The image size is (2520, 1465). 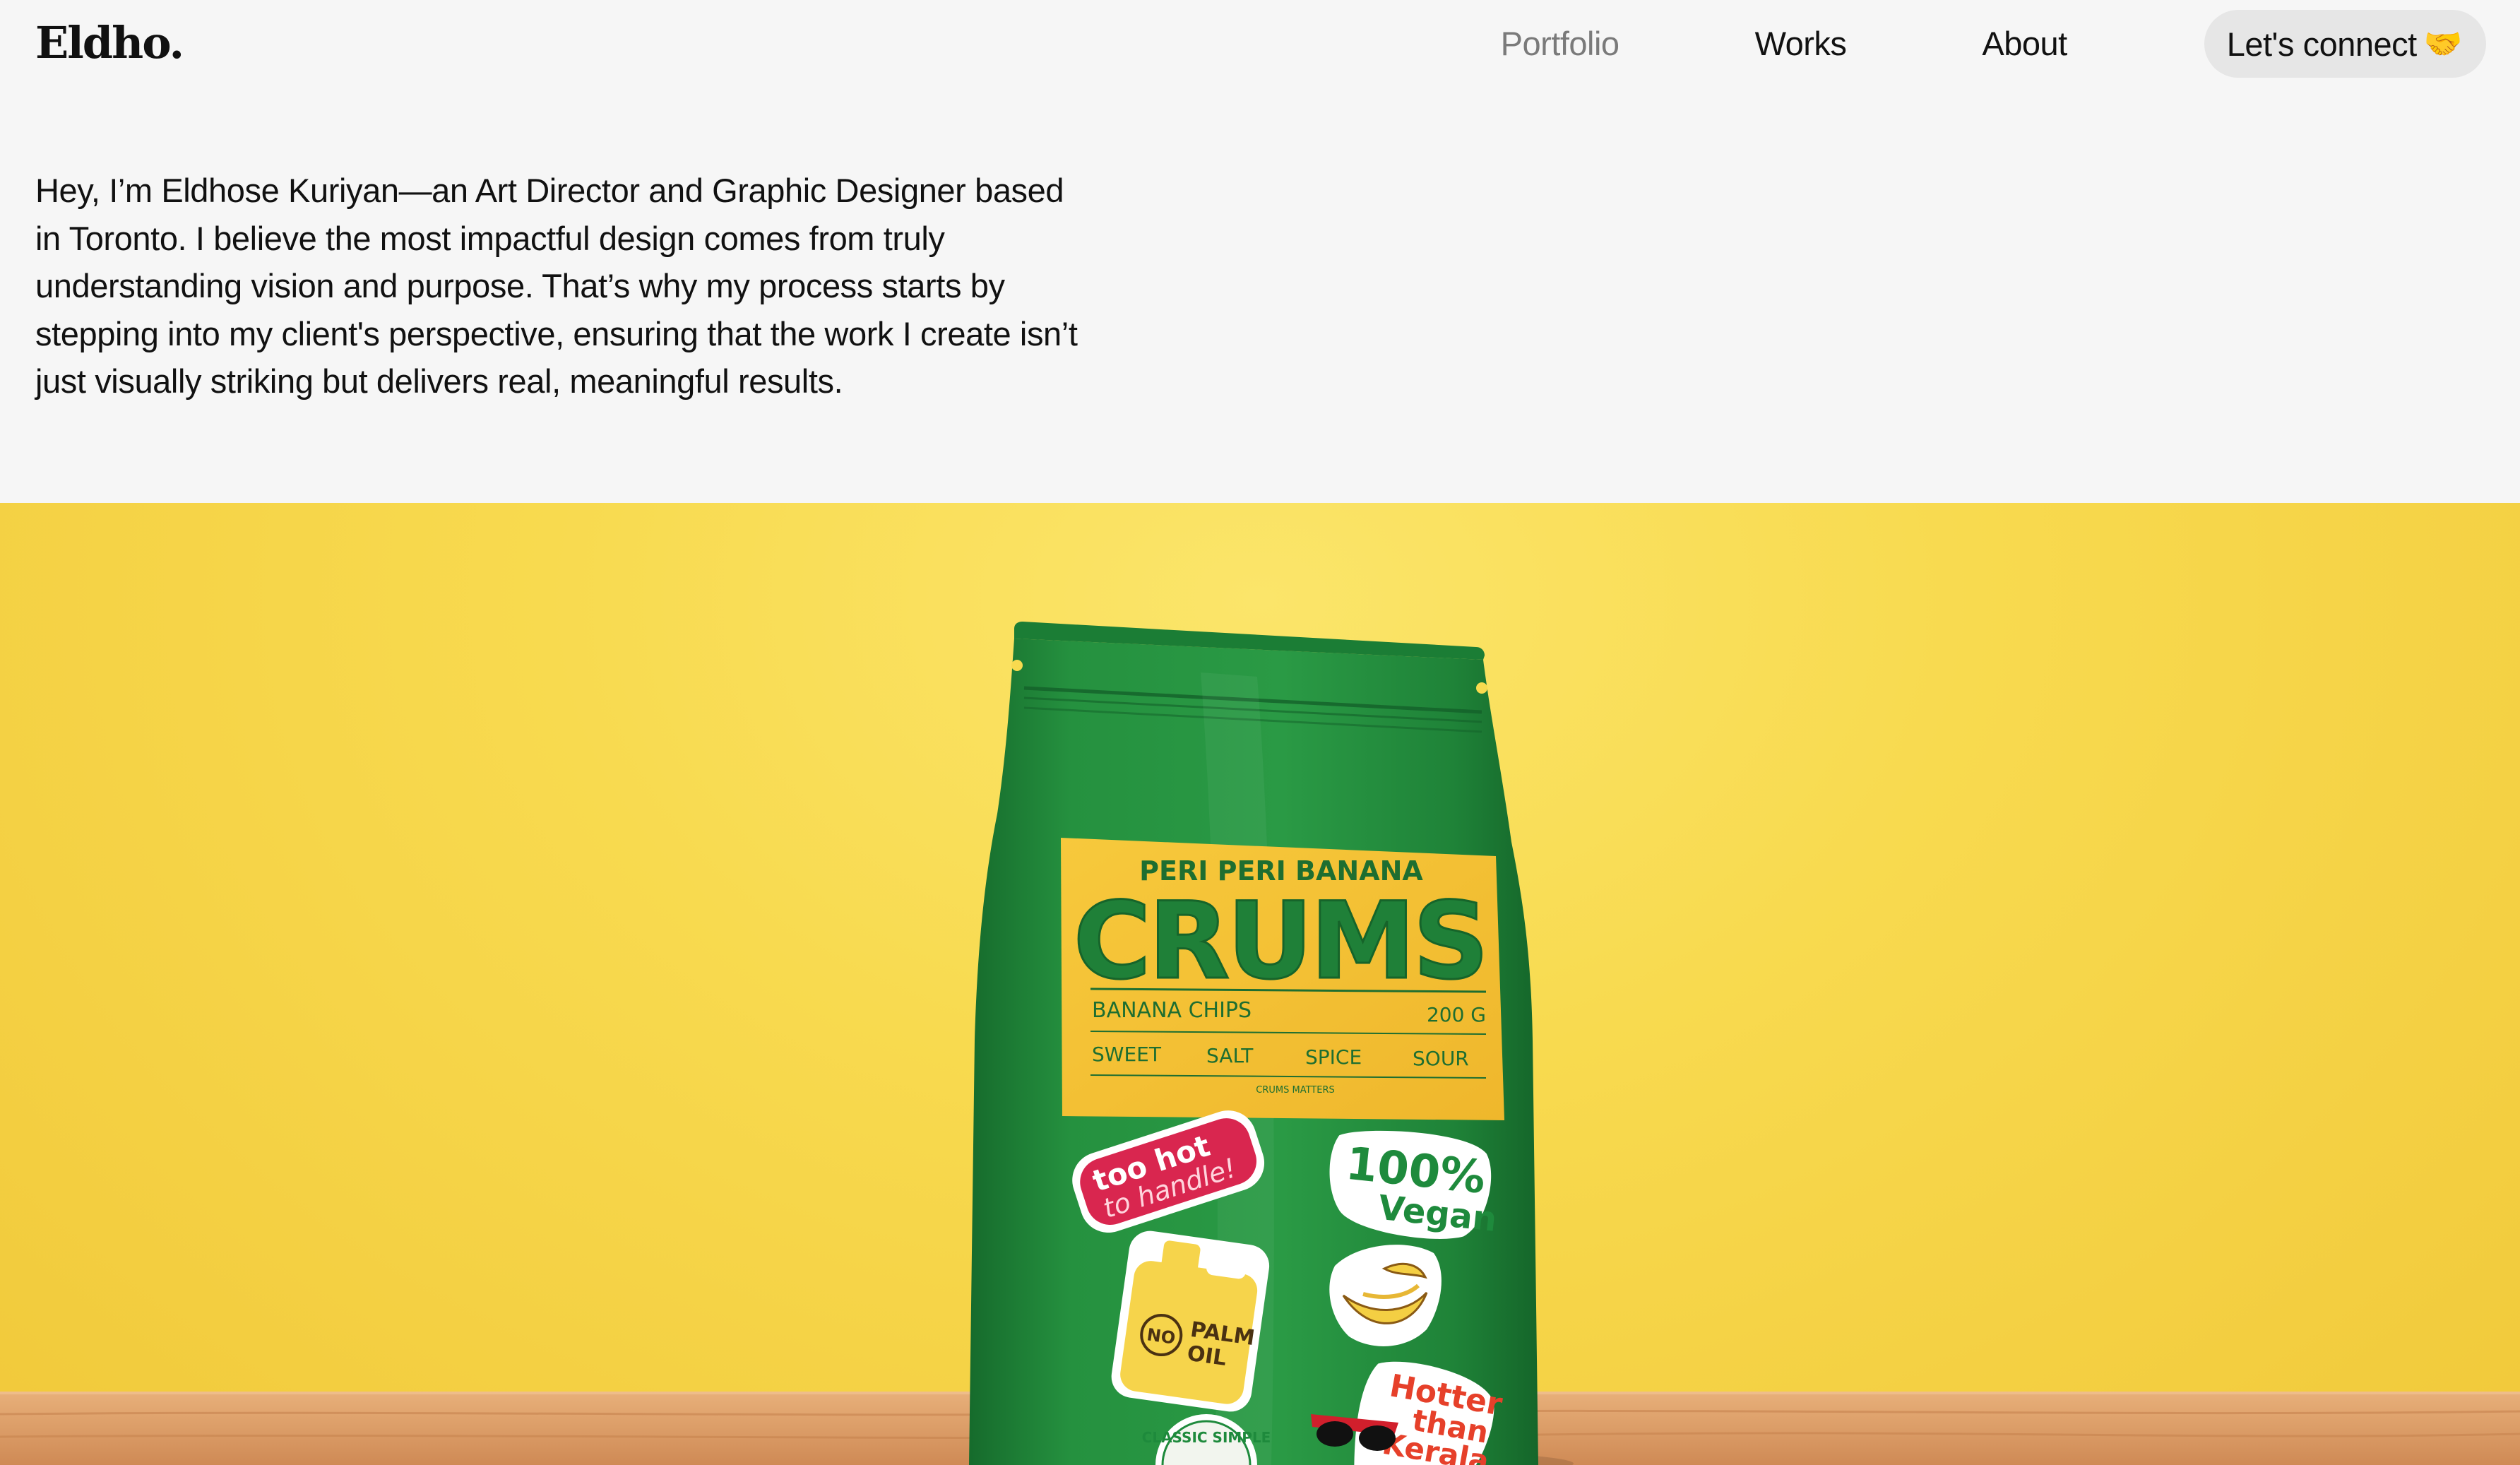 What do you see at coordinates (1191, 1321) in the screenshot?
I see `no-palm-oil-sticker: NO PALM OIL` at bounding box center [1191, 1321].